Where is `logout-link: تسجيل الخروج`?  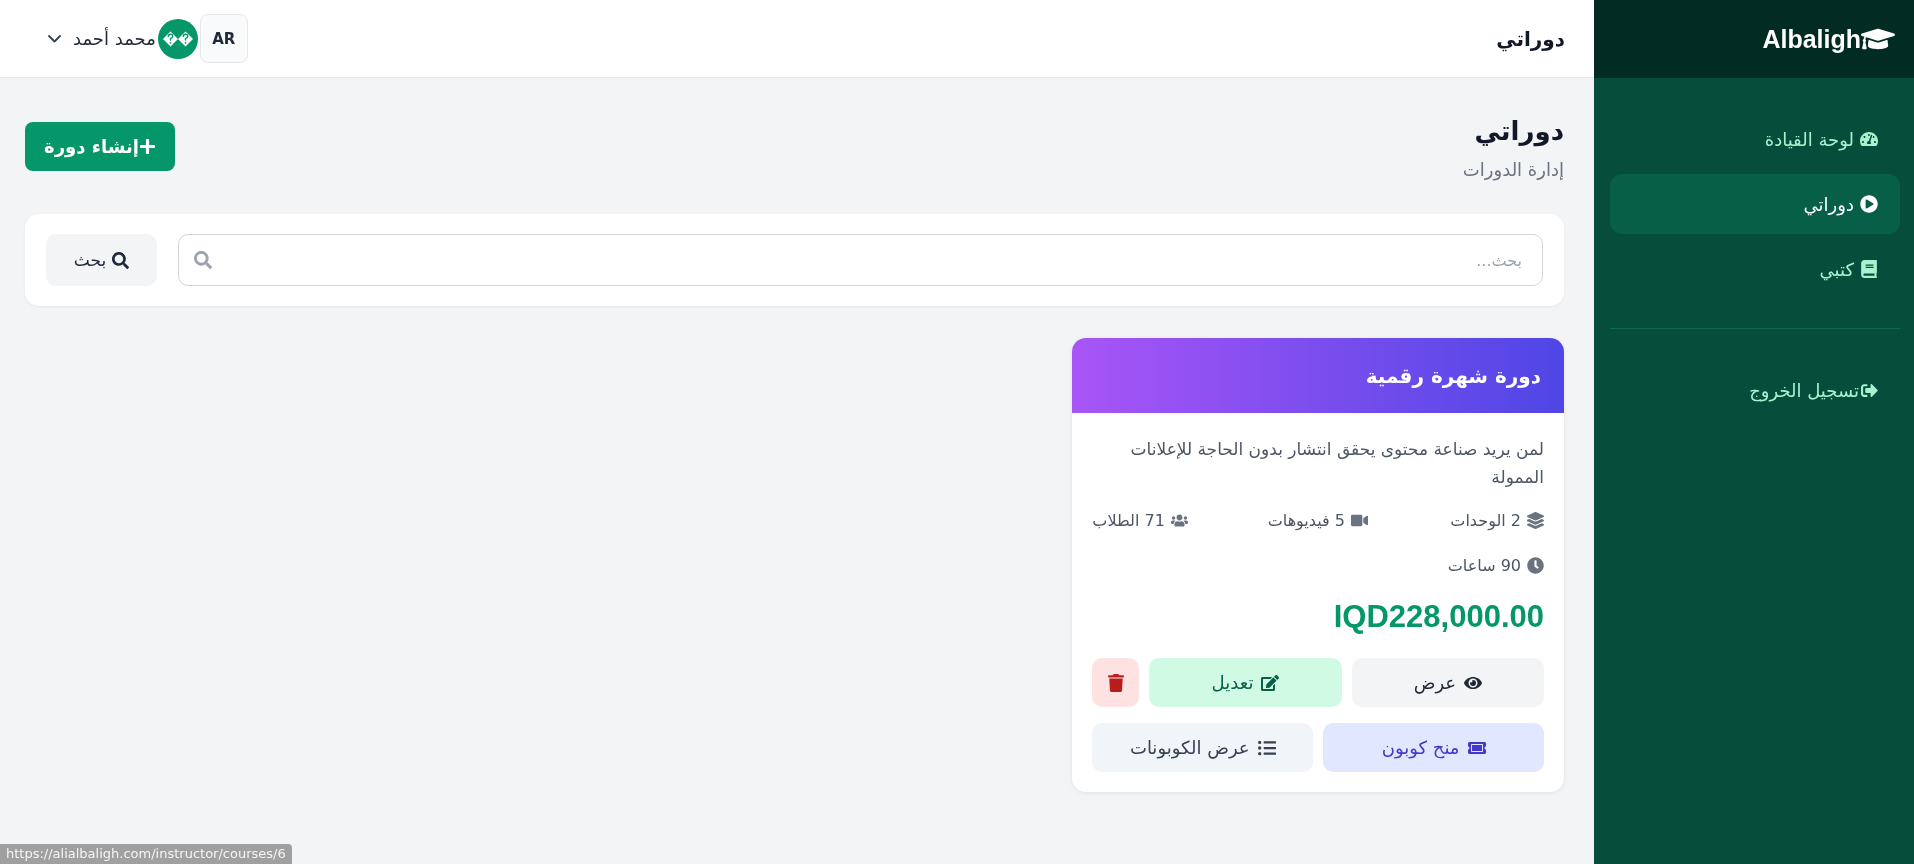 logout-link: تسجيل الخروج is located at coordinates (1755, 390).